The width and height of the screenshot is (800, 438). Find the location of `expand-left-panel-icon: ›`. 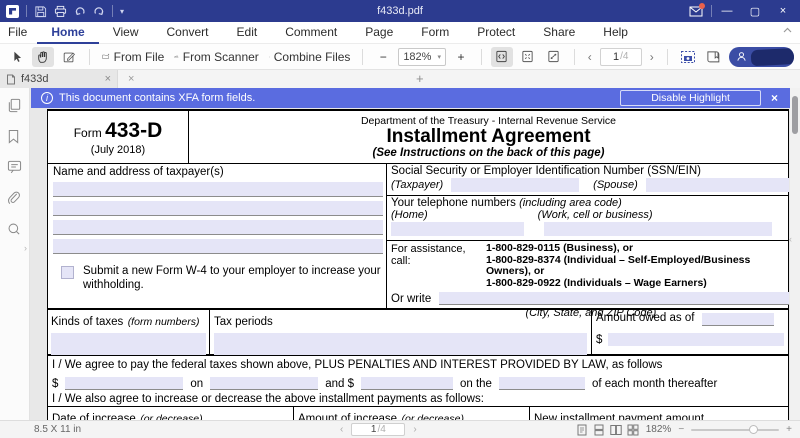

expand-left-panel-icon: › is located at coordinates (25, 248).